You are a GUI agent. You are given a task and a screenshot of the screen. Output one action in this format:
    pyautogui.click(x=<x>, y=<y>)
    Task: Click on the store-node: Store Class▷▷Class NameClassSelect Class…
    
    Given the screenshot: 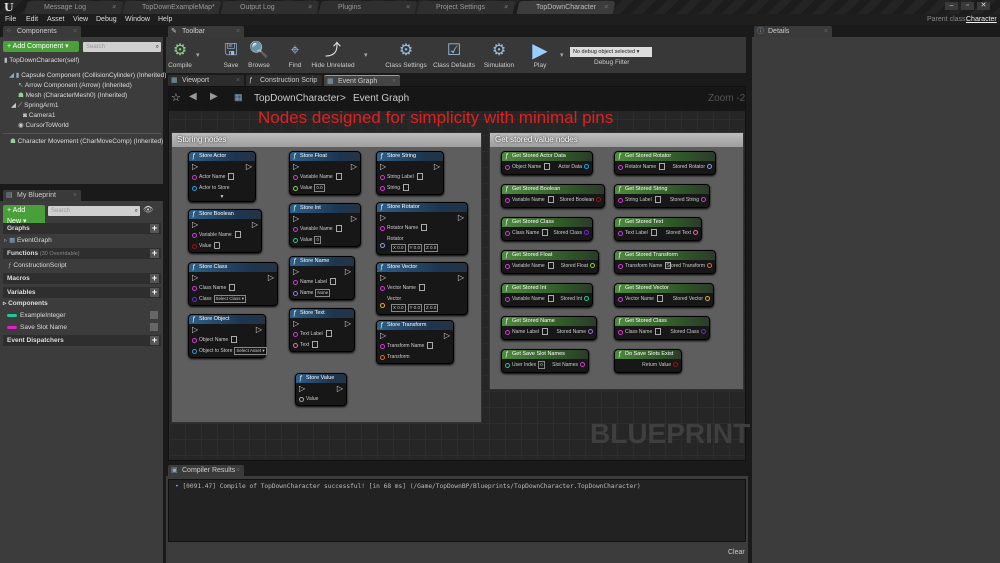 What is the action you would take?
    pyautogui.click(x=233, y=284)
    